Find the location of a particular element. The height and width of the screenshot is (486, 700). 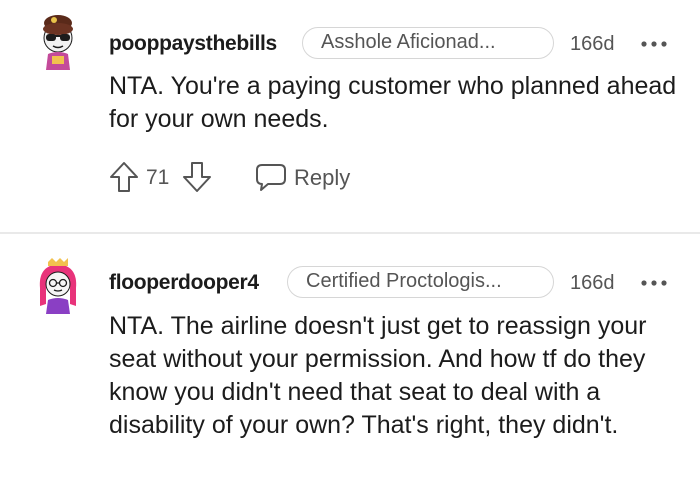

vote-score: 71 is located at coordinates (158, 177).